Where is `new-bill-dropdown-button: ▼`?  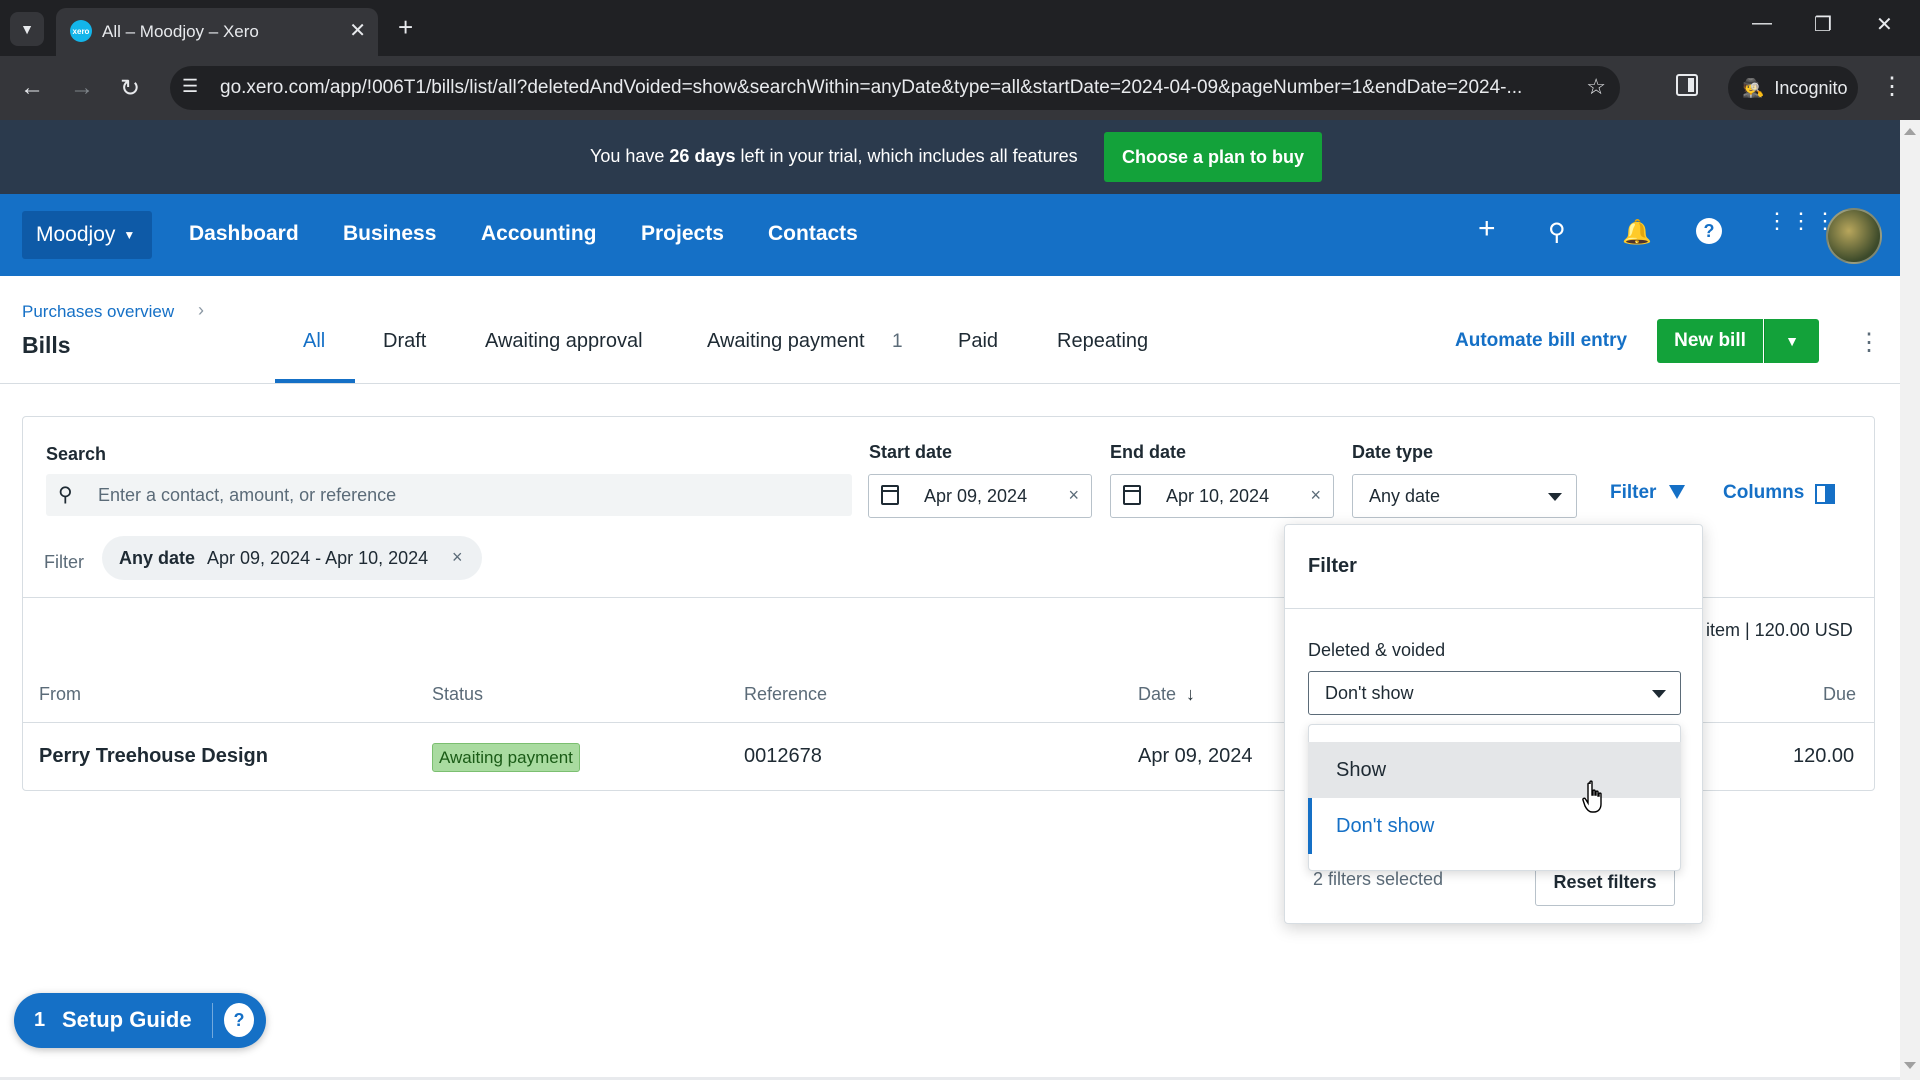
new-bill-dropdown-button: ▼ is located at coordinates (1791, 341).